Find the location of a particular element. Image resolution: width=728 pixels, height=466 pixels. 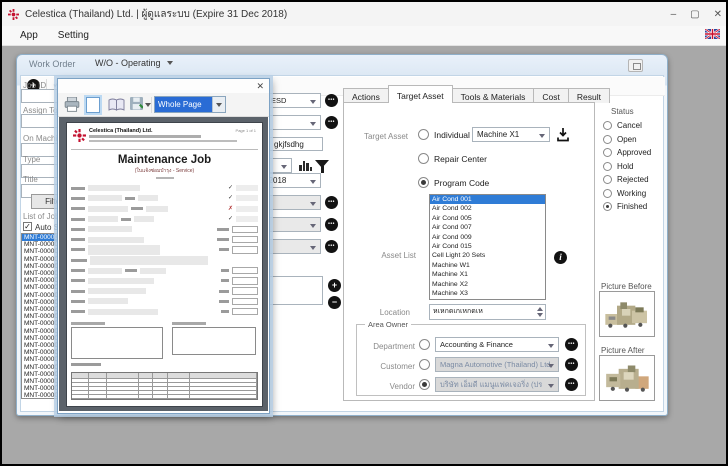

asset-list-item: Machine X3 is located at coordinates (487, 293).